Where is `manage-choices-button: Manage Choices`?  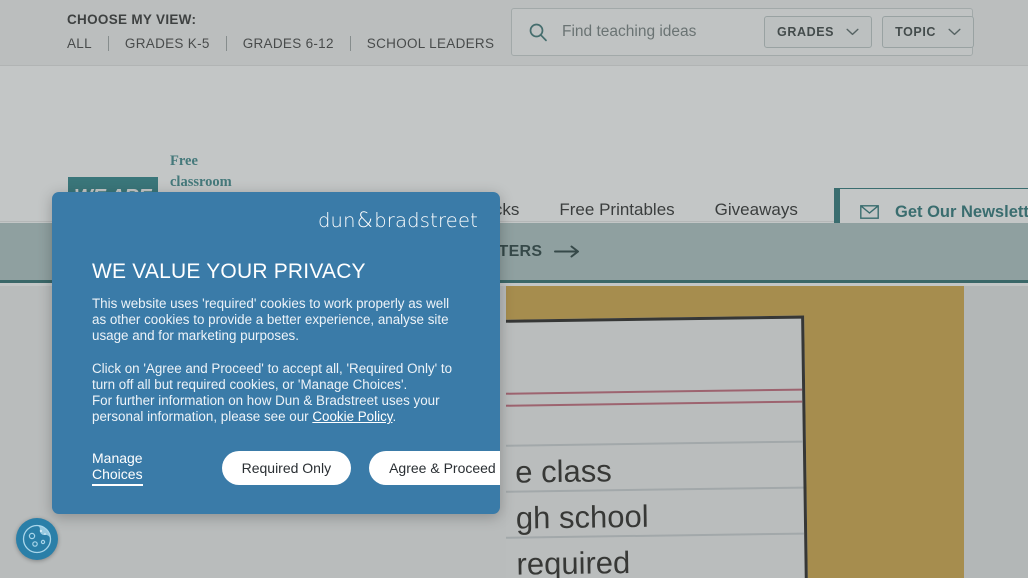
manage-choices-button: Manage Choices is located at coordinates (117, 468).